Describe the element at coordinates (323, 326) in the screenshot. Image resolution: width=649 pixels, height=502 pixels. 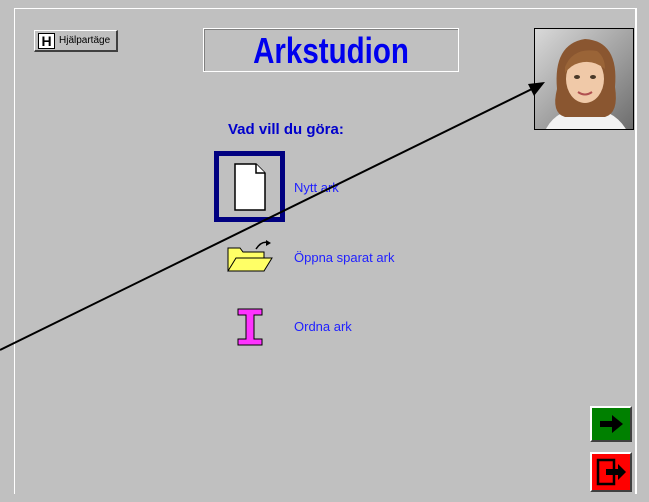
I see `menu-item-arrange-sheets: Ordna ark` at that location.